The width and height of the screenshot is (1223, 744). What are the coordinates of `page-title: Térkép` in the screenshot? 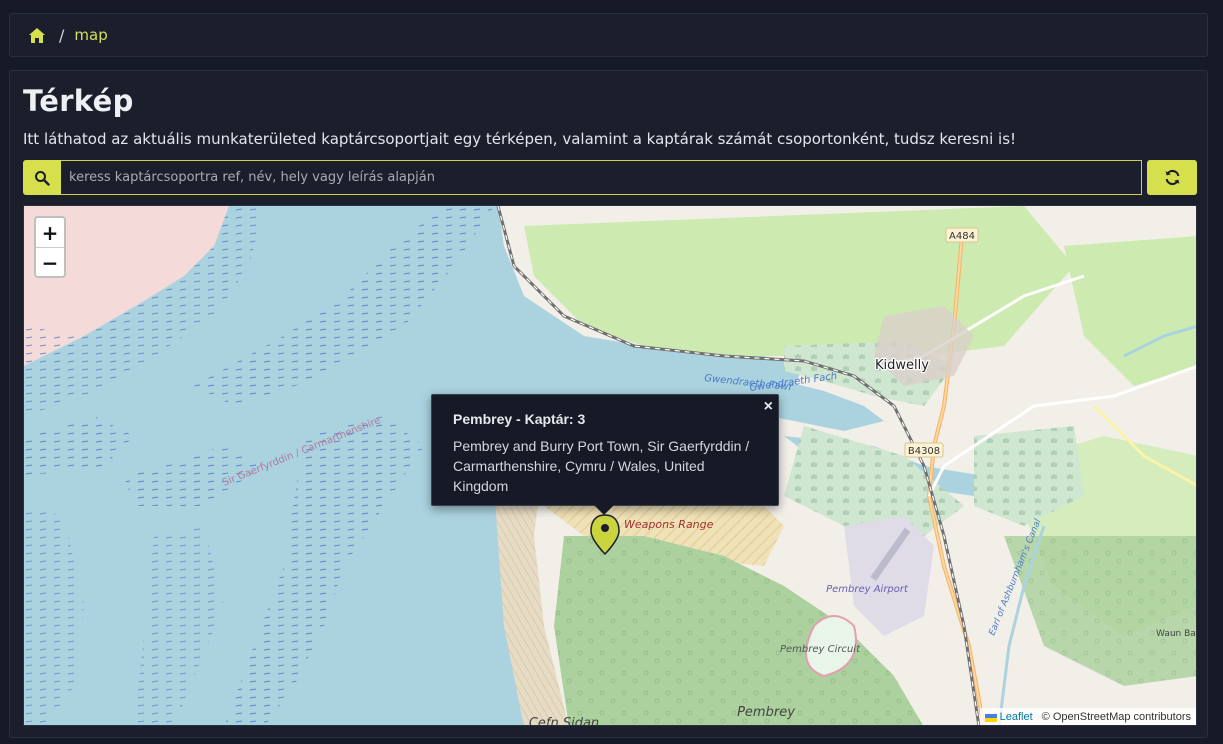 It's located at (78, 101).